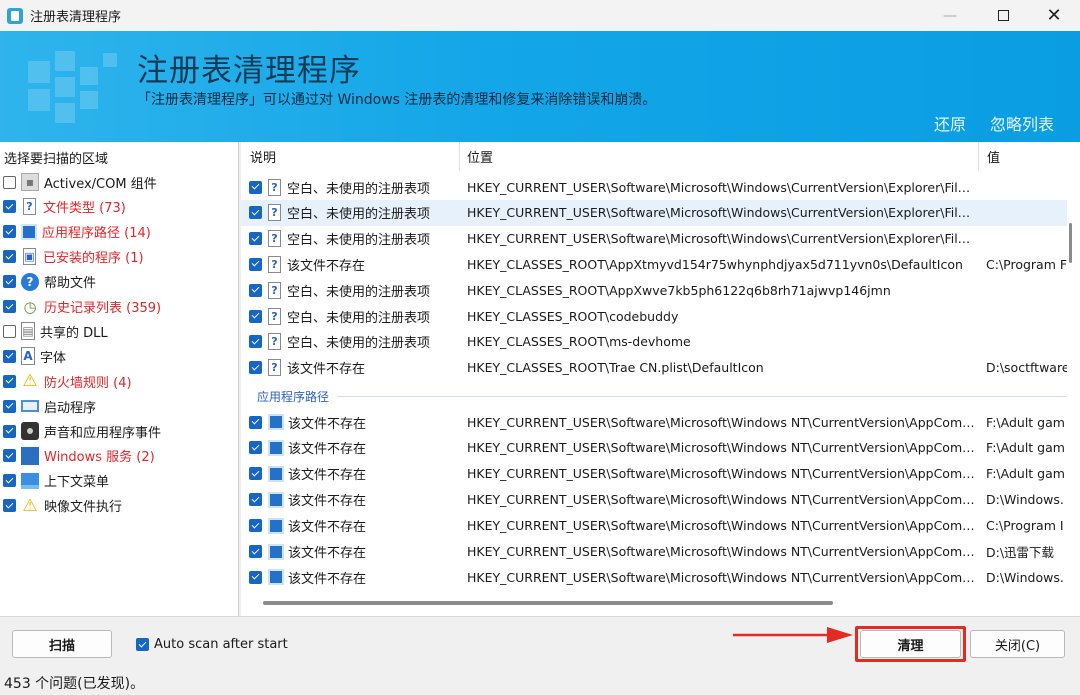  Describe the element at coordinates (579, 342) in the screenshot. I see `result-location: HKEY_CLASSES_ROOT\ms-devhome` at that location.